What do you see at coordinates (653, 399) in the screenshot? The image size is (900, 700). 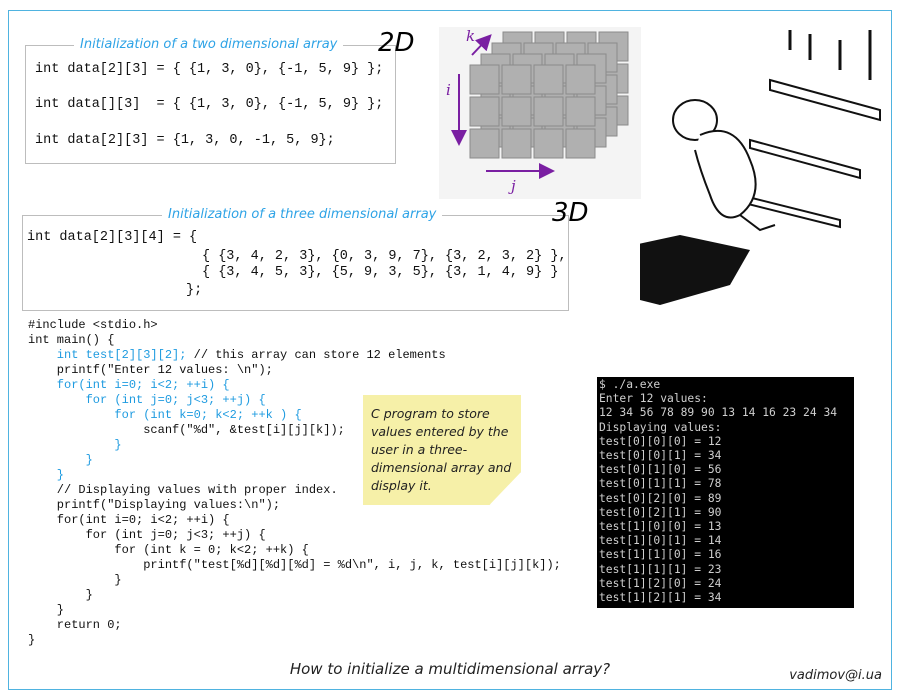 I see `terminal-line: Enter 12 values:` at bounding box center [653, 399].